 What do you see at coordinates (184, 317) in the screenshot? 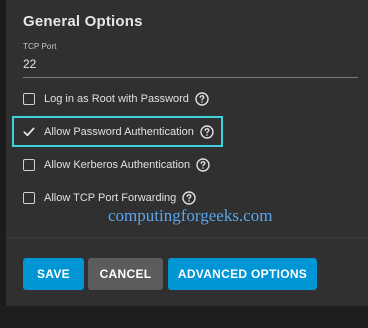
I see `page-background-strip` at bounding box center [184, 317].